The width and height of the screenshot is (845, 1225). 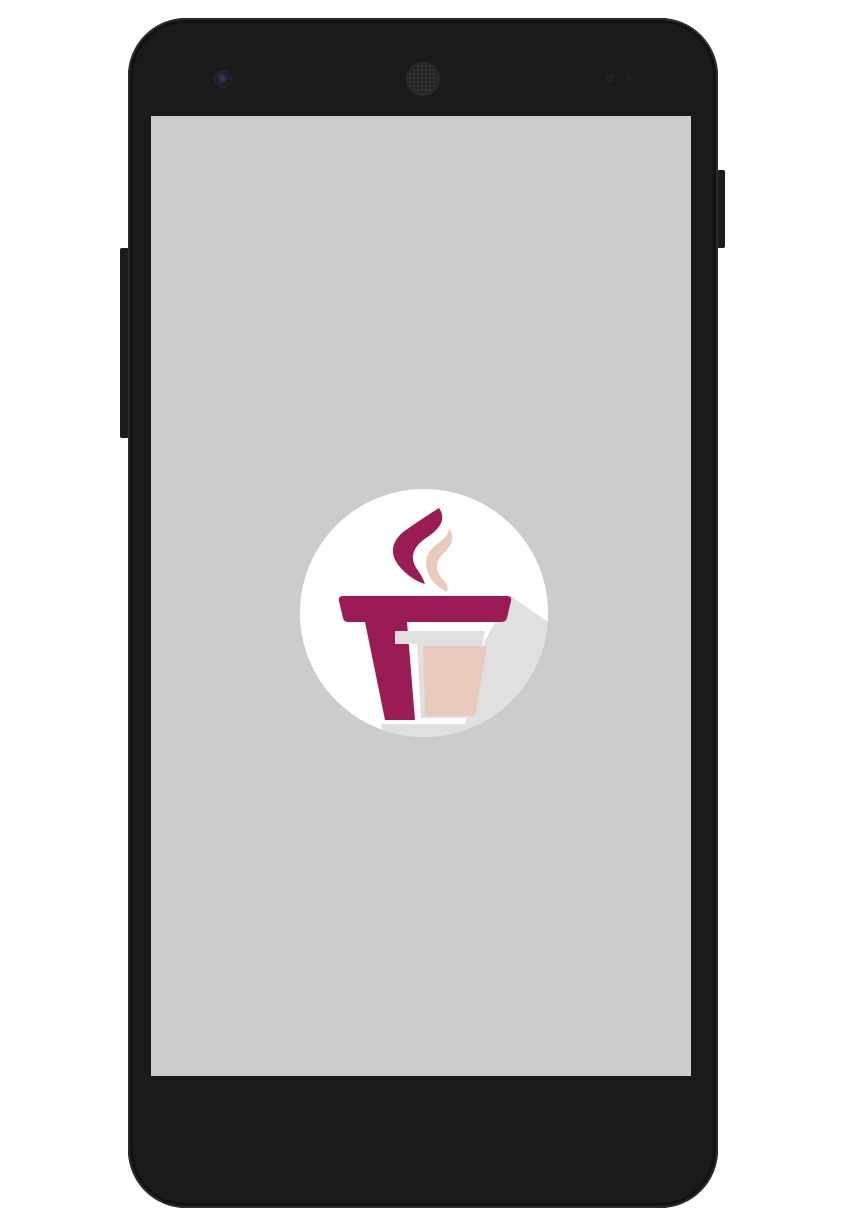 I want to click on front-camera, so click(x=223, y=79).